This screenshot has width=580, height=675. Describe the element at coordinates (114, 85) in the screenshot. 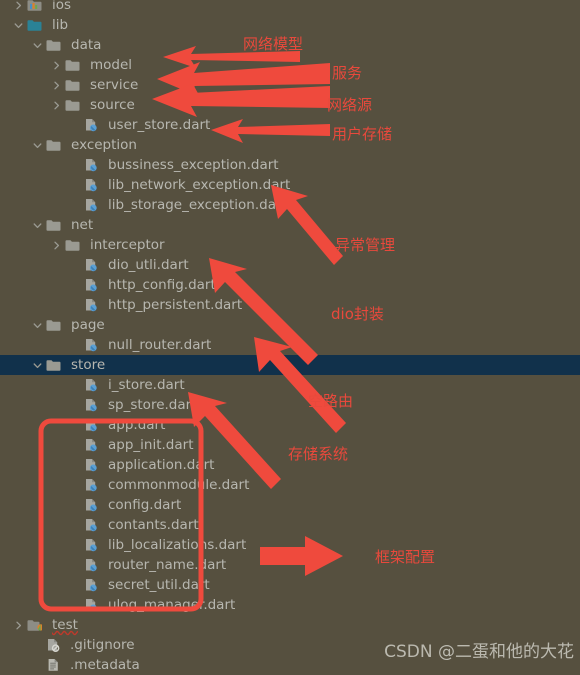

I see `tree-item-label: service` at that location.